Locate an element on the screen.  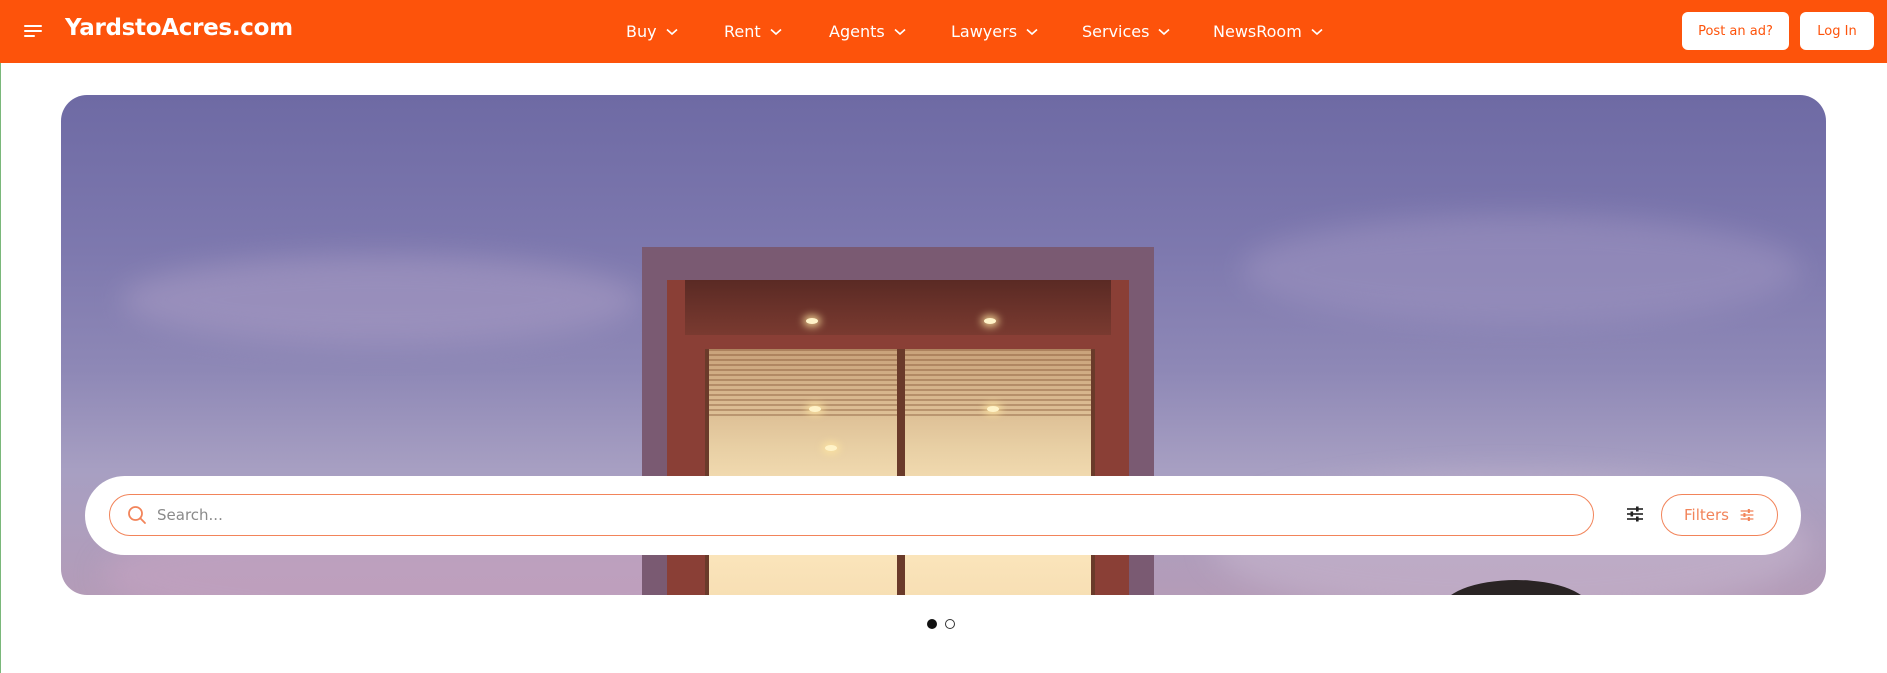
nav-newsroom: NewsRoom is located at coordinates (1268, 31).